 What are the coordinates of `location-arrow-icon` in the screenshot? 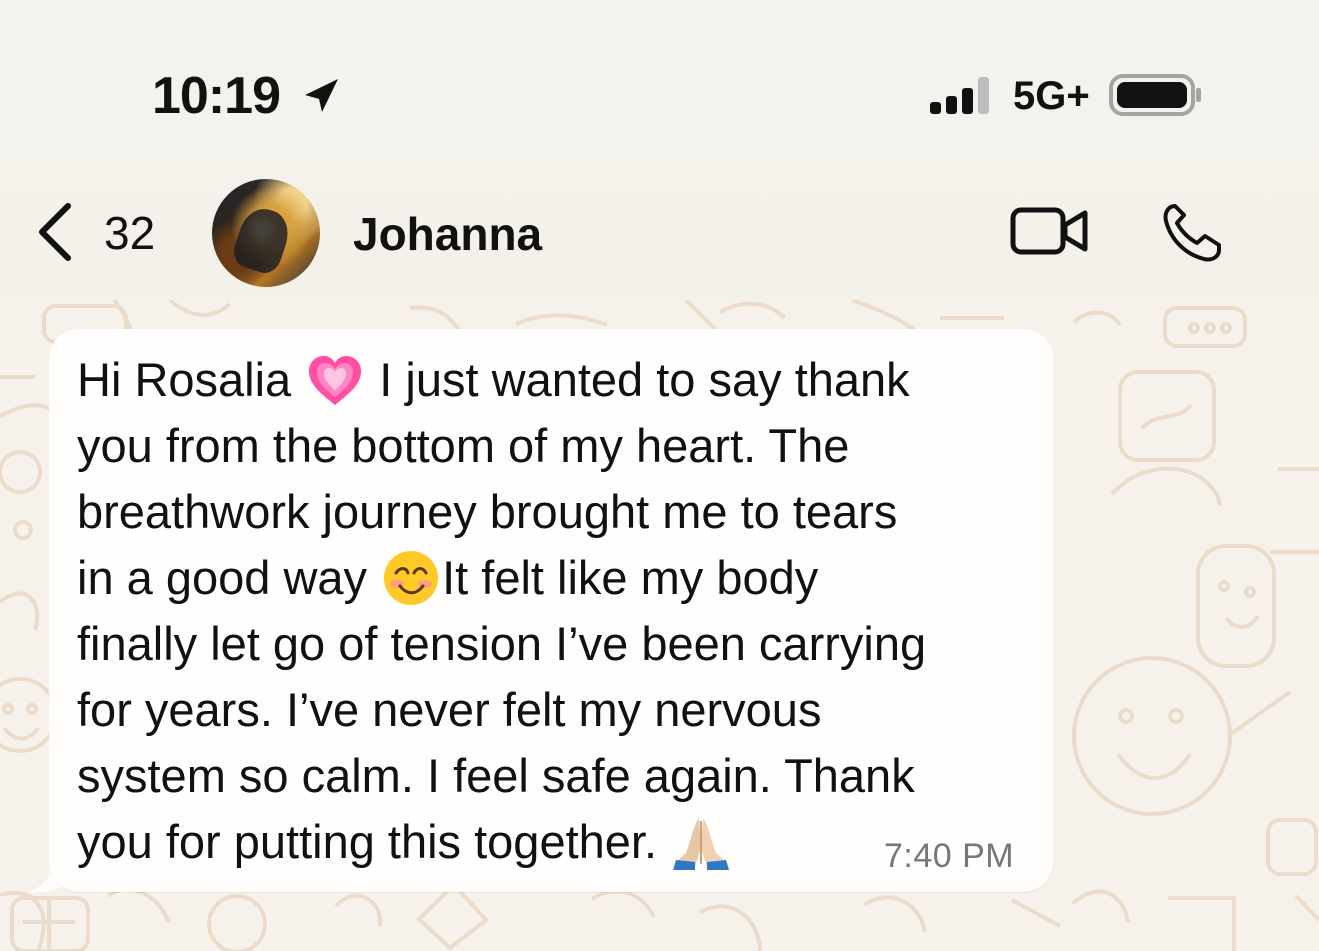 It's located at (321, 95).